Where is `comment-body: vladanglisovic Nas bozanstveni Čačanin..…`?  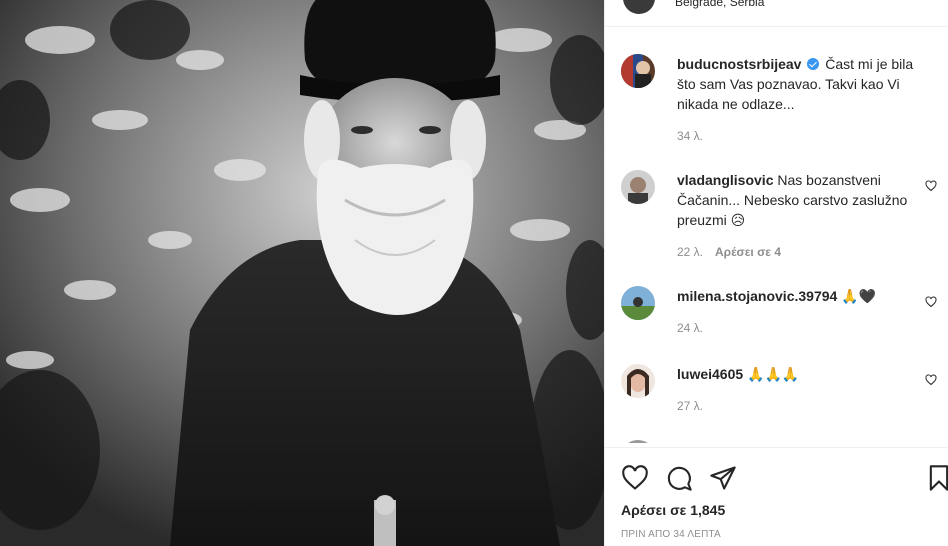
comment-body: vladanglisovic Nas bozanstveni Čačanin..… is located at coordinates (797, 216).